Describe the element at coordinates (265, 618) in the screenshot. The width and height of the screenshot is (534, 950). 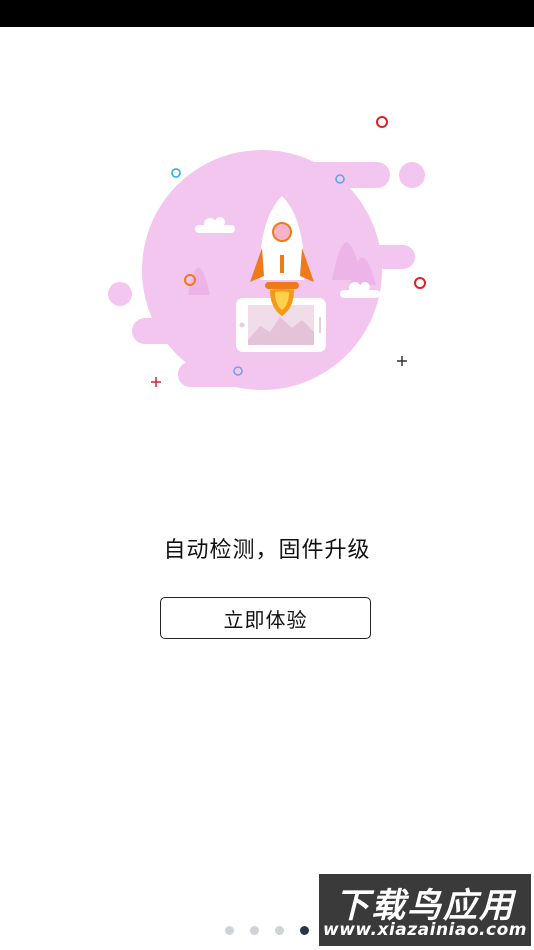
I see `try-now-button: 立即体验` at that location.